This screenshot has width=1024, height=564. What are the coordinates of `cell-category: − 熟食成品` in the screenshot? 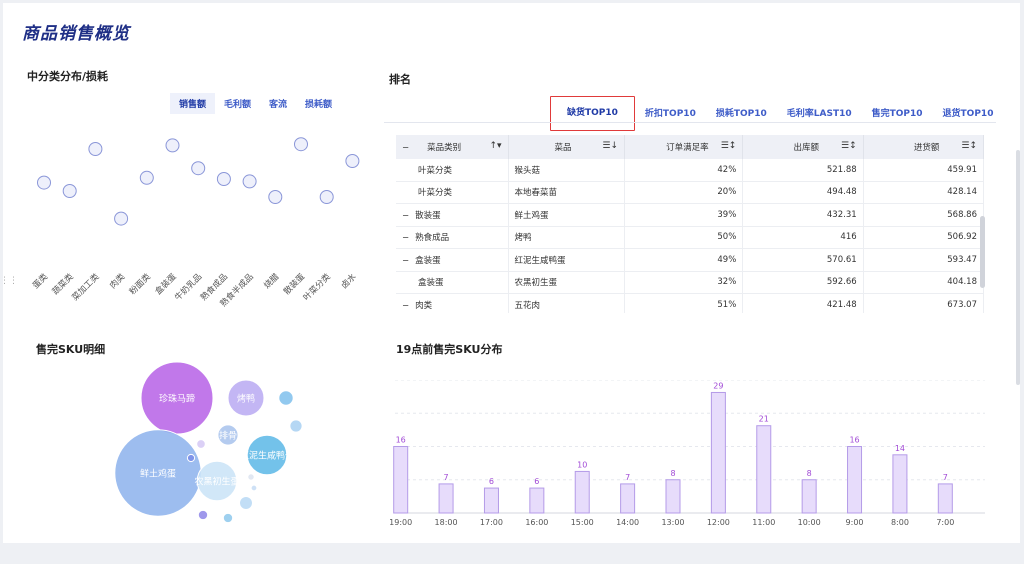 It's located at (452, 237).